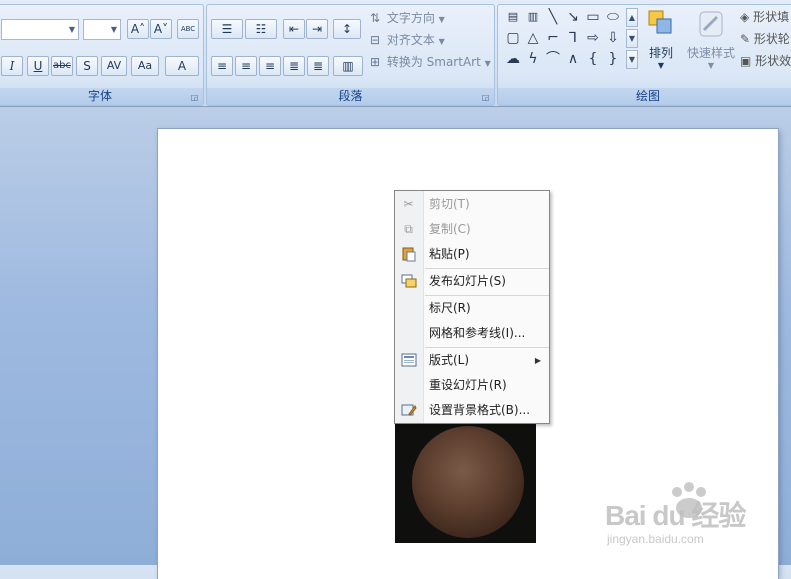 This screenshot has height=579, width=791. What do you see at coordinates (660, 53) in the screenshot?
I see `arrange-label: 排列` at bounding box center [660, 53].